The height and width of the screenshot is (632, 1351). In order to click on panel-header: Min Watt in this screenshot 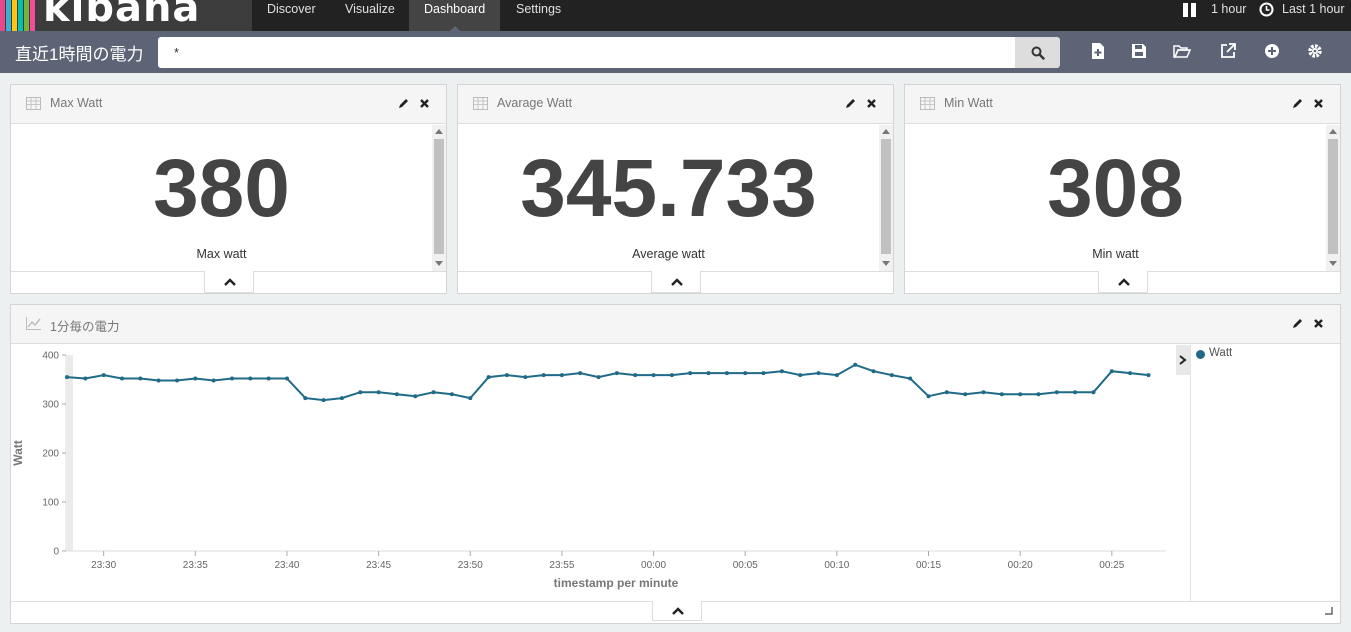, I will do `click(1122, 104)`.